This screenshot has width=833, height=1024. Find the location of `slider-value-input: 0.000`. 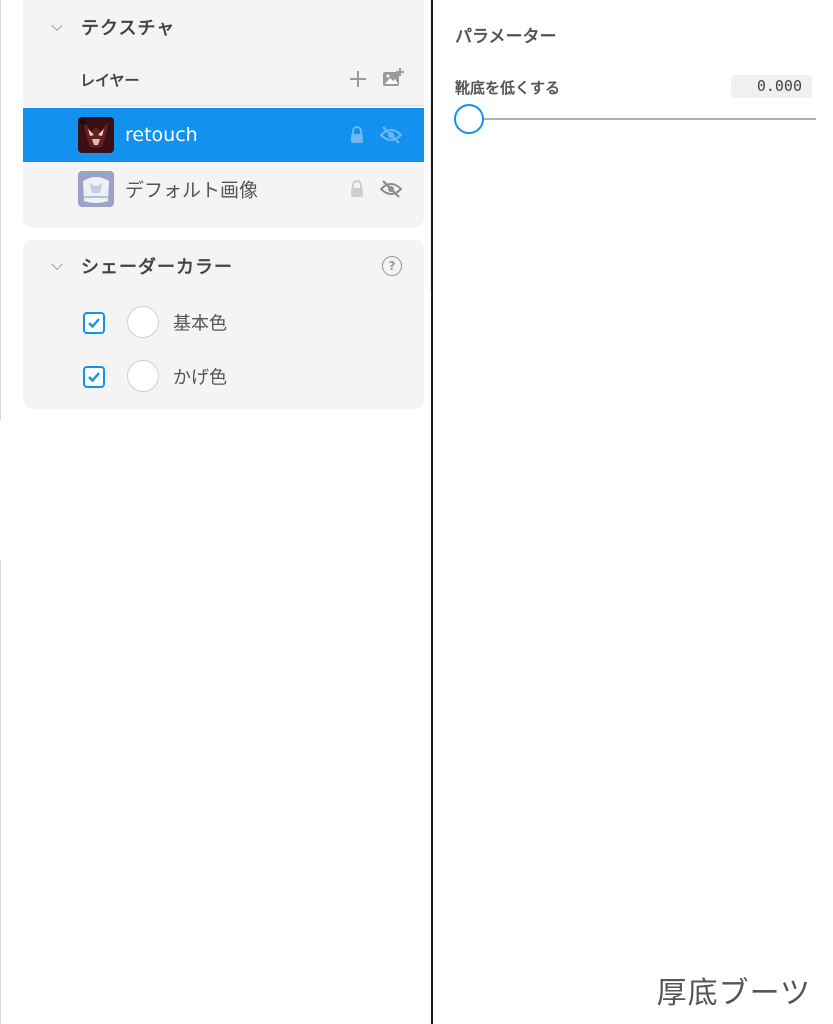

slider-value-input: 0.000 is located at coordinates (771, 86).